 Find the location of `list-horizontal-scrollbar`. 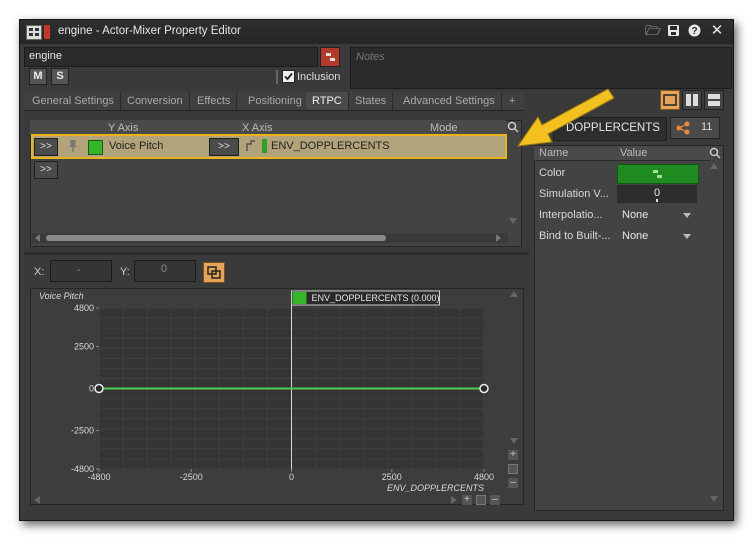

list-horizontal-scrollbar is located at coordinates (270, 238).